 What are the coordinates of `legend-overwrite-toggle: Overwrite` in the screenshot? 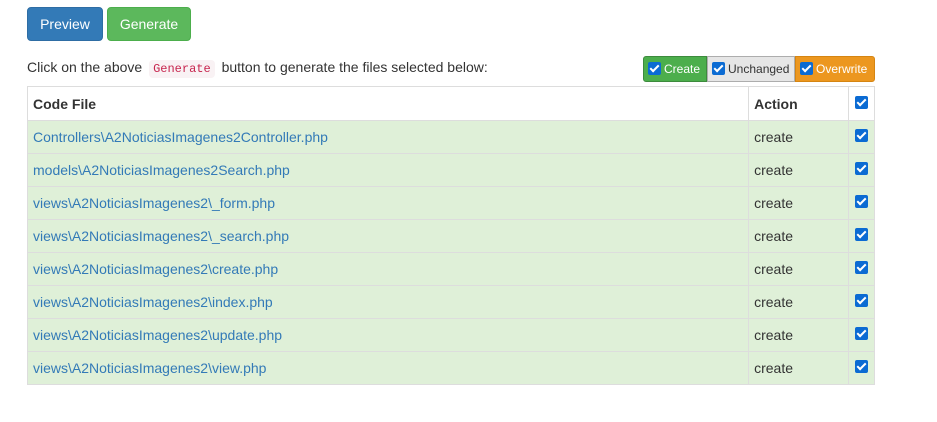 It's located at (835, 69).